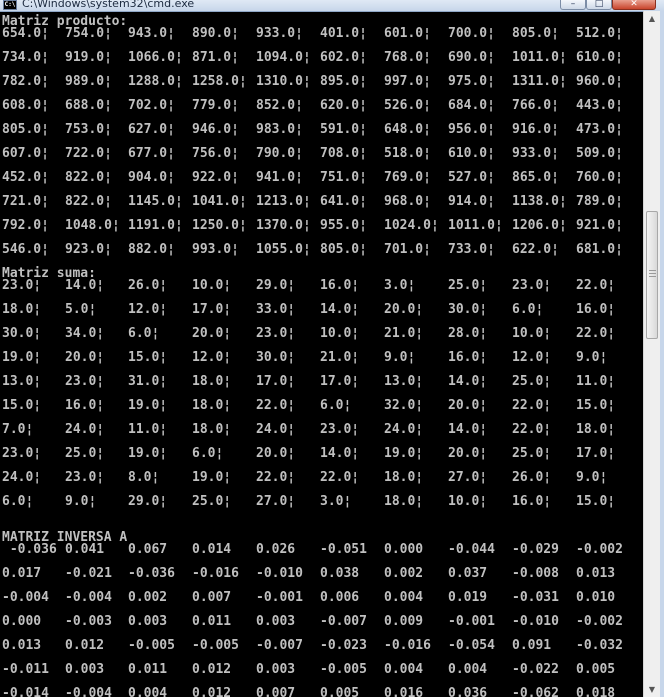 This screenshot has height=697, width=664. I want to click on matrix-cell: -0.005, so click(215, 645).